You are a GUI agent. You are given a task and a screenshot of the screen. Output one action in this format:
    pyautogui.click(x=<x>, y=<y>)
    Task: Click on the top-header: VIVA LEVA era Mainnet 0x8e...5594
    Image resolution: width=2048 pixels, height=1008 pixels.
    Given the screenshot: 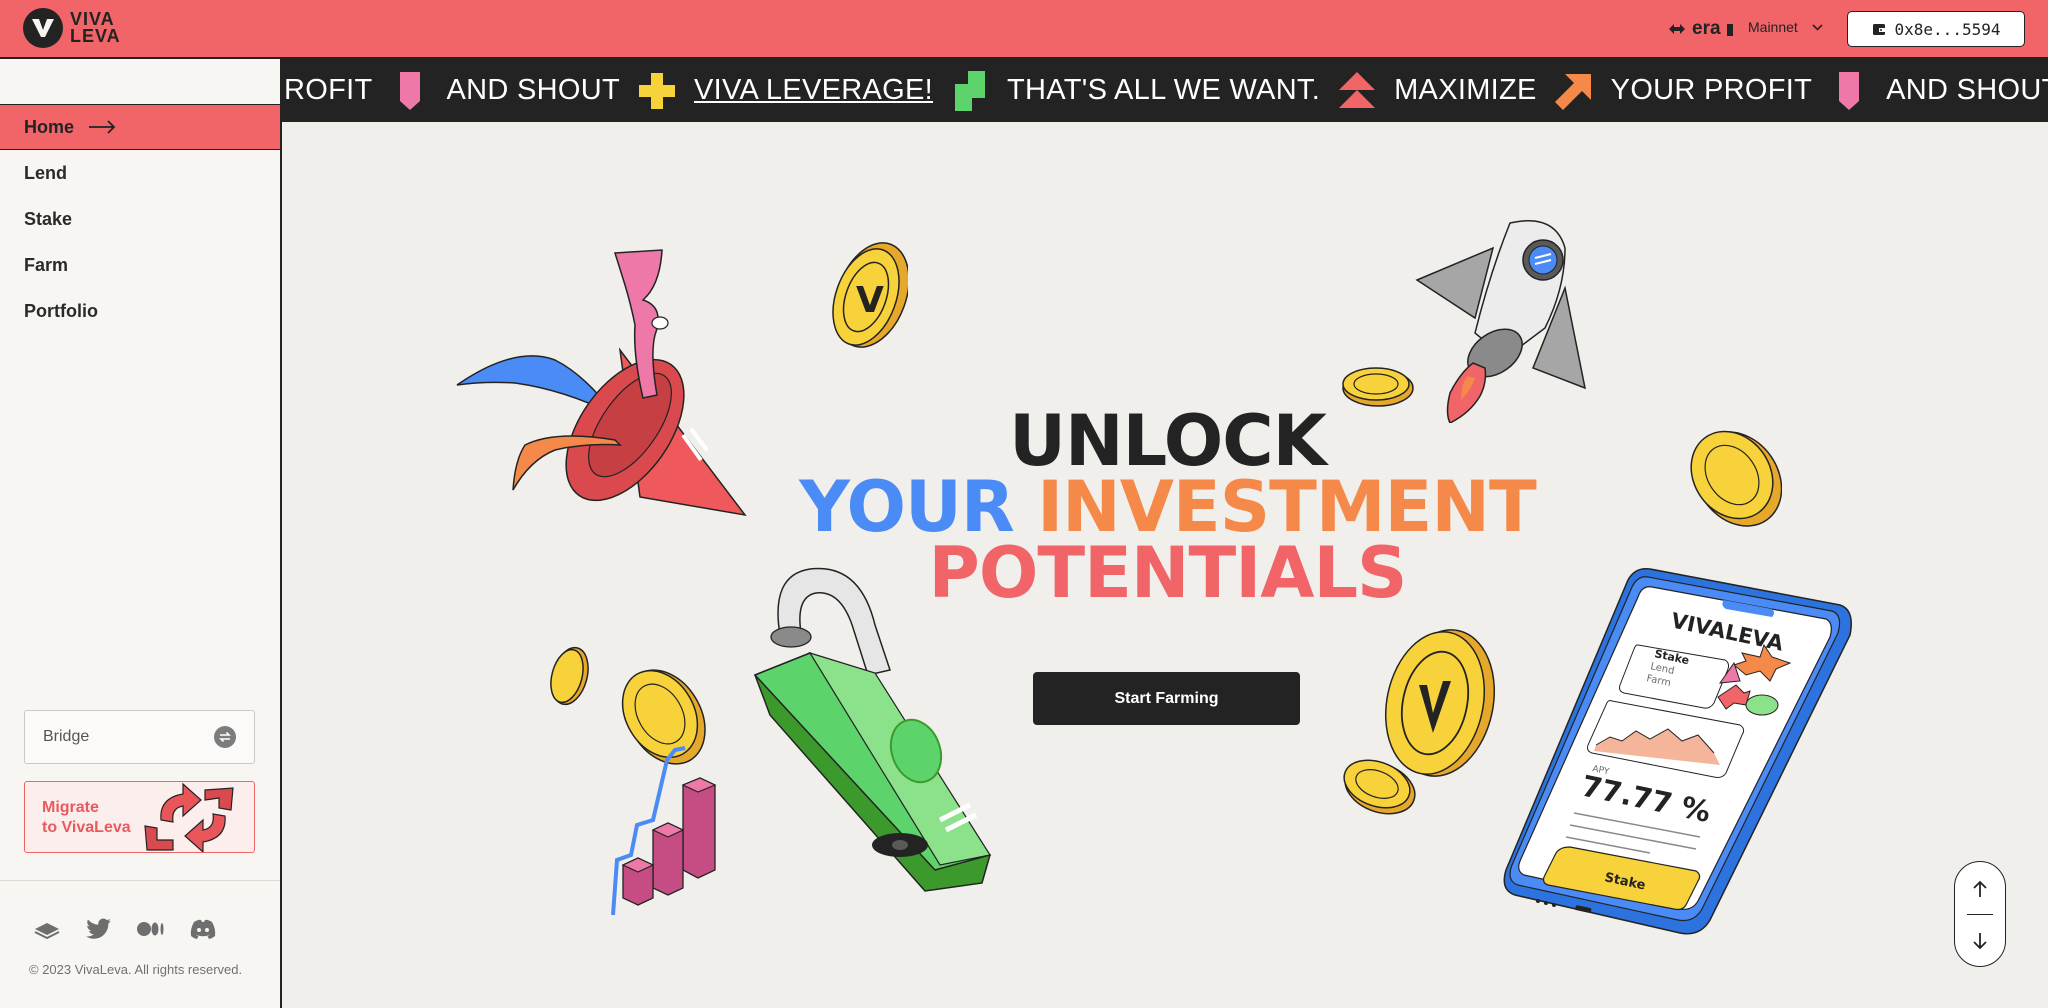 What is the action you would take?
    pyautogui.click(x=1024, y=29)
    